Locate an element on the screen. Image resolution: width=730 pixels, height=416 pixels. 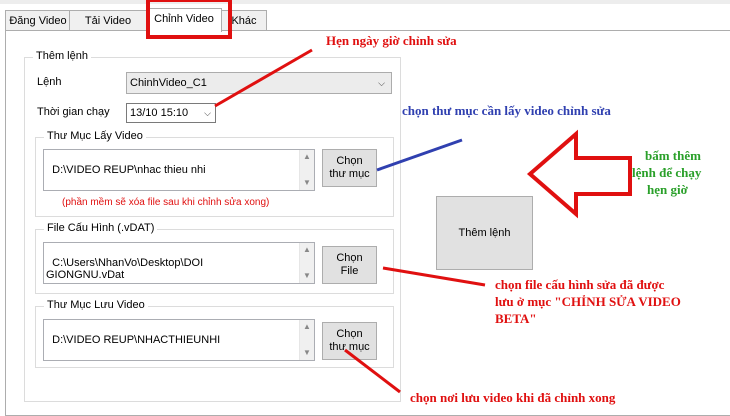
annotation-bam-them-2: lệnh để chạy is located at coordinates (667, 172).